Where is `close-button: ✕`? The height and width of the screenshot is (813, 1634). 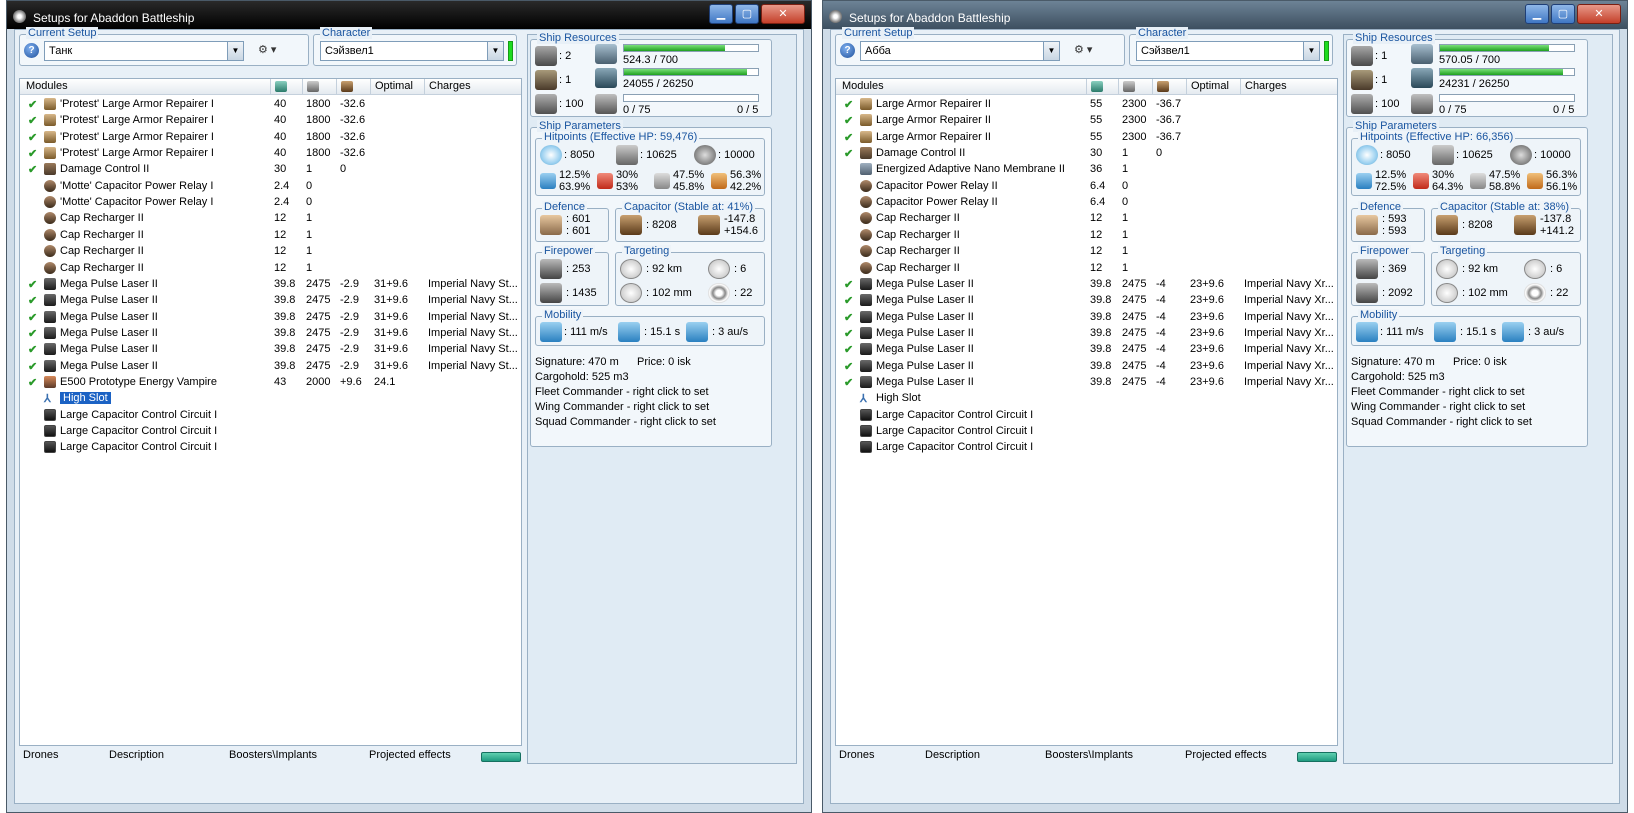
close-button: ✕ is located at coordinates (783, 14).